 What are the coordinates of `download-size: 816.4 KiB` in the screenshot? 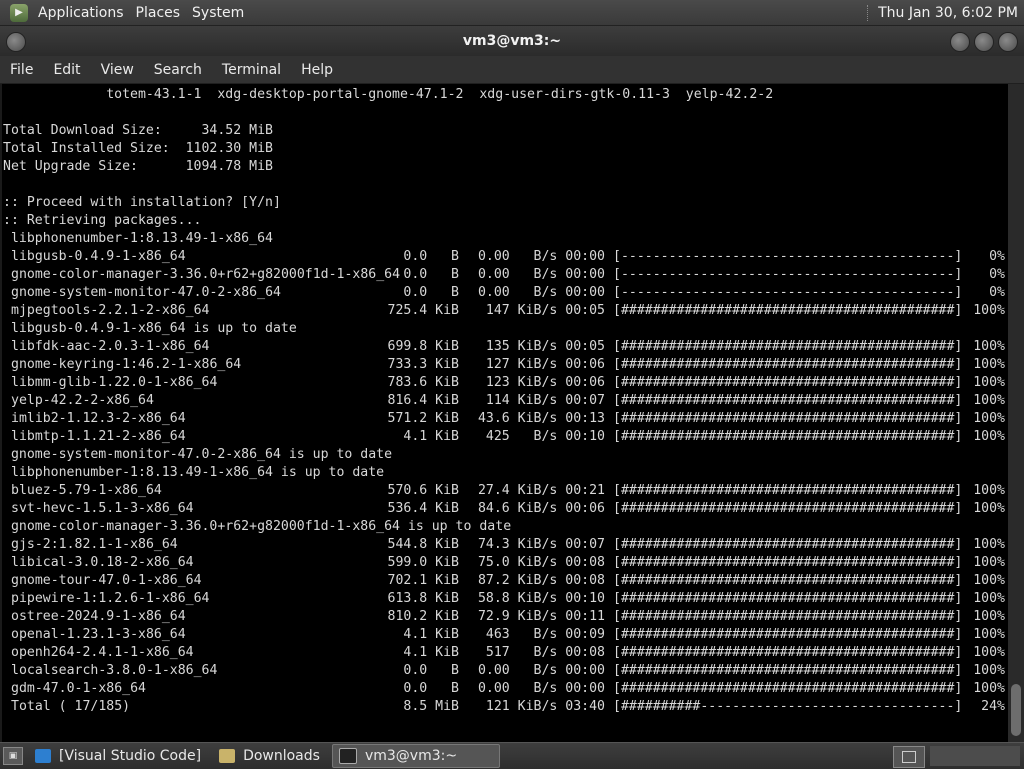 It's located at (423, 400).